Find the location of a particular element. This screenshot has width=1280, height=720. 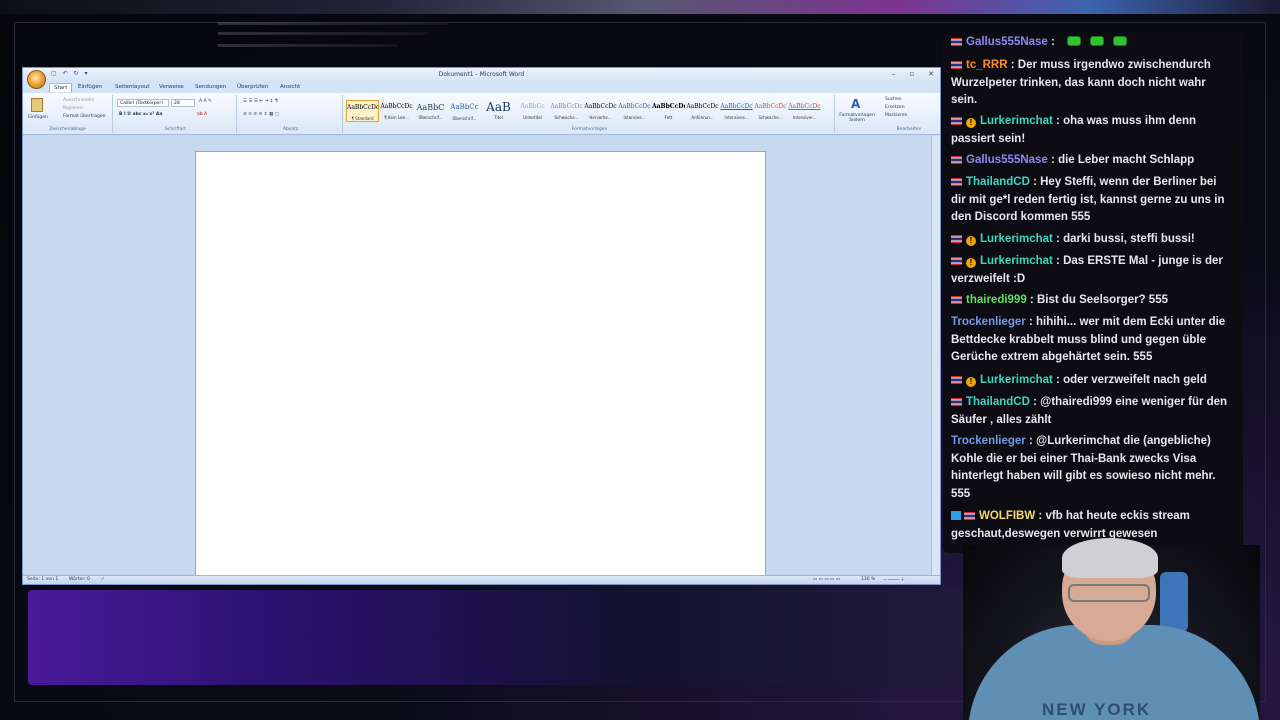

style-tile: AaBbCcDc ¶ Standard is located at coordinates (362, 111).